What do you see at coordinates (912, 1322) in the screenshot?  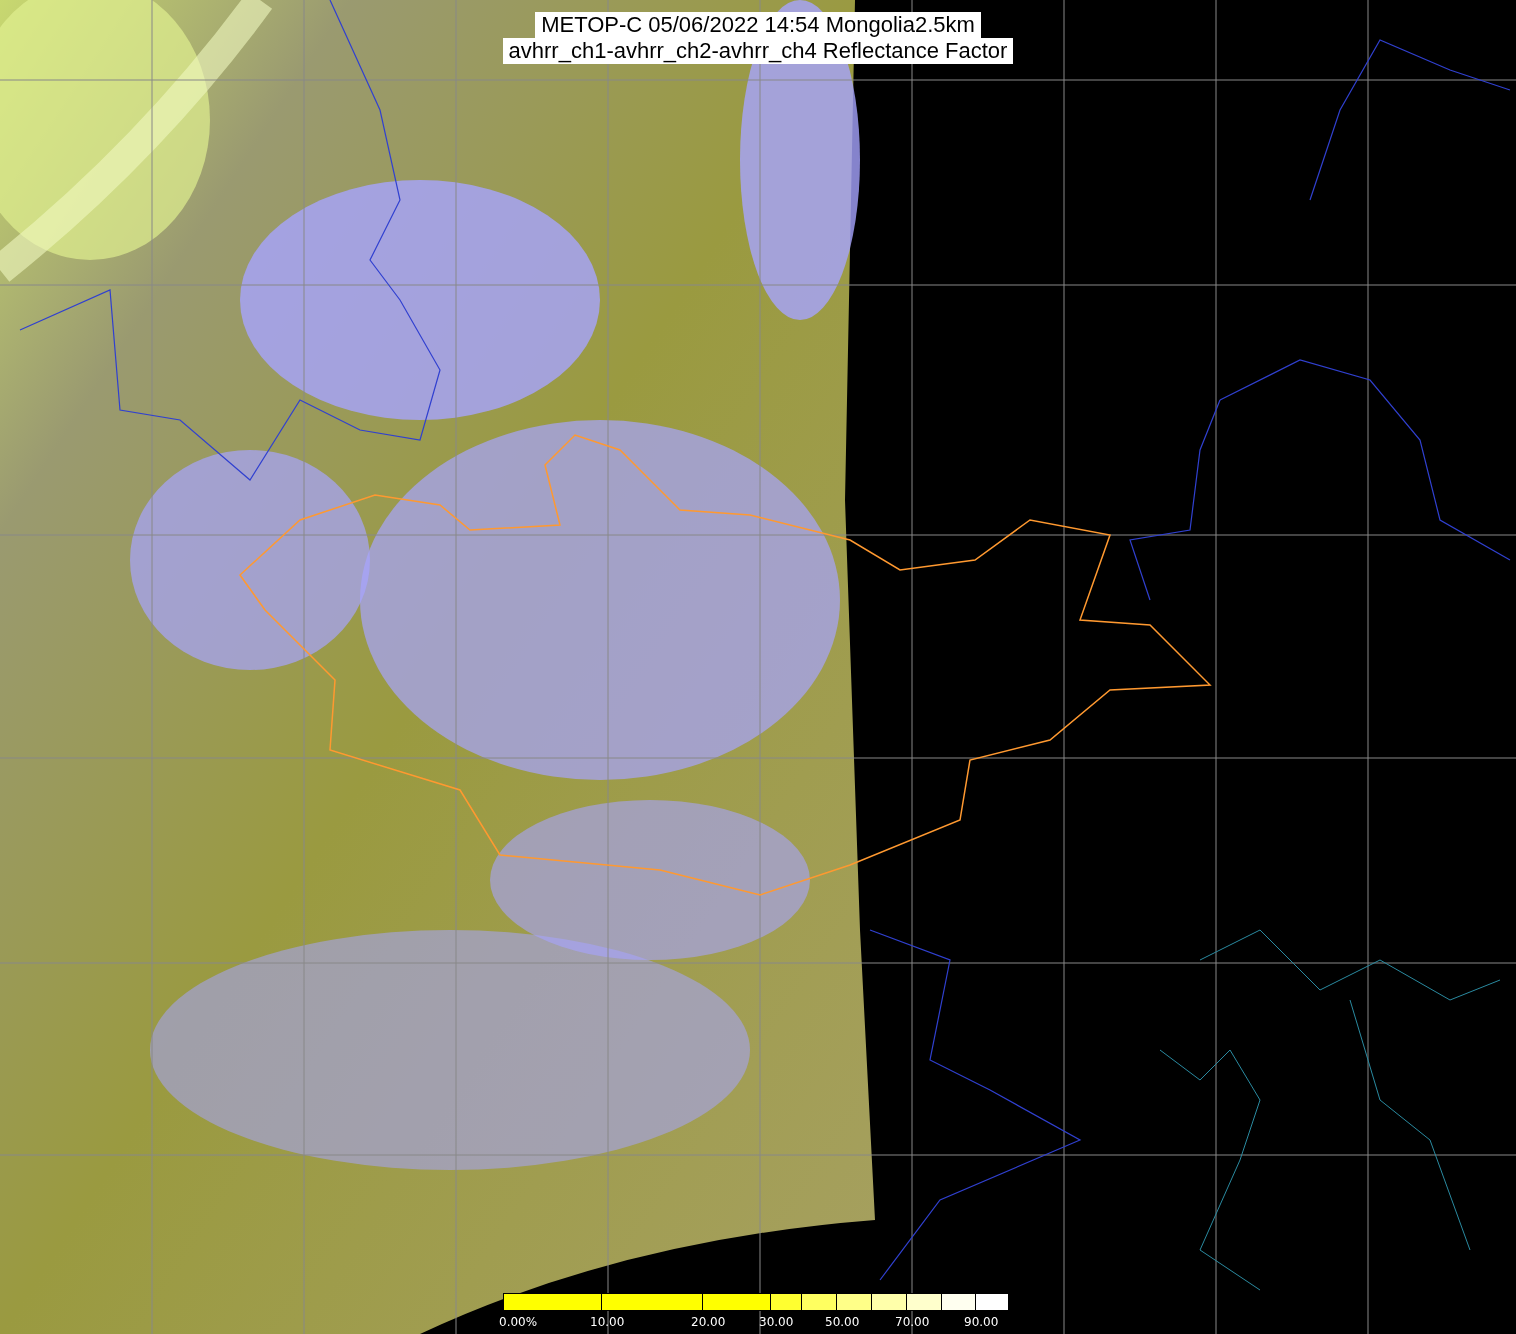 I see `colorbar-label: 70.00` at bounding box center [912, 1322].